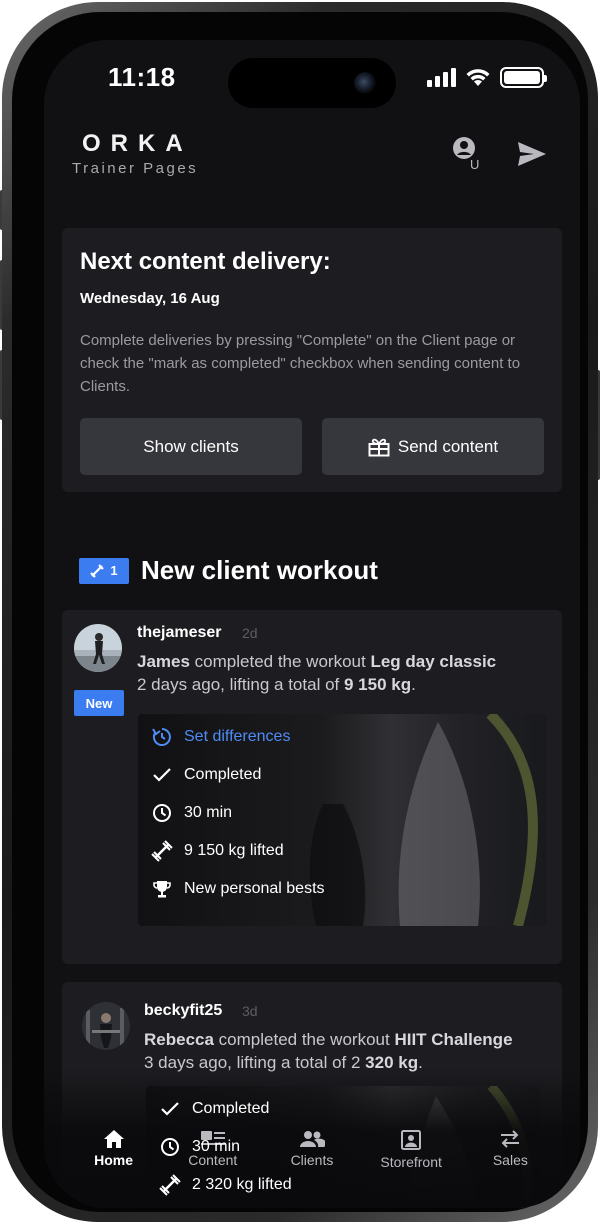 This screenshot has width=600, height=1224. What do you see at coordinates (342, 737) in the screenshot?
I see `set-differences-row: Set differences` at bounding box center [342, 737].